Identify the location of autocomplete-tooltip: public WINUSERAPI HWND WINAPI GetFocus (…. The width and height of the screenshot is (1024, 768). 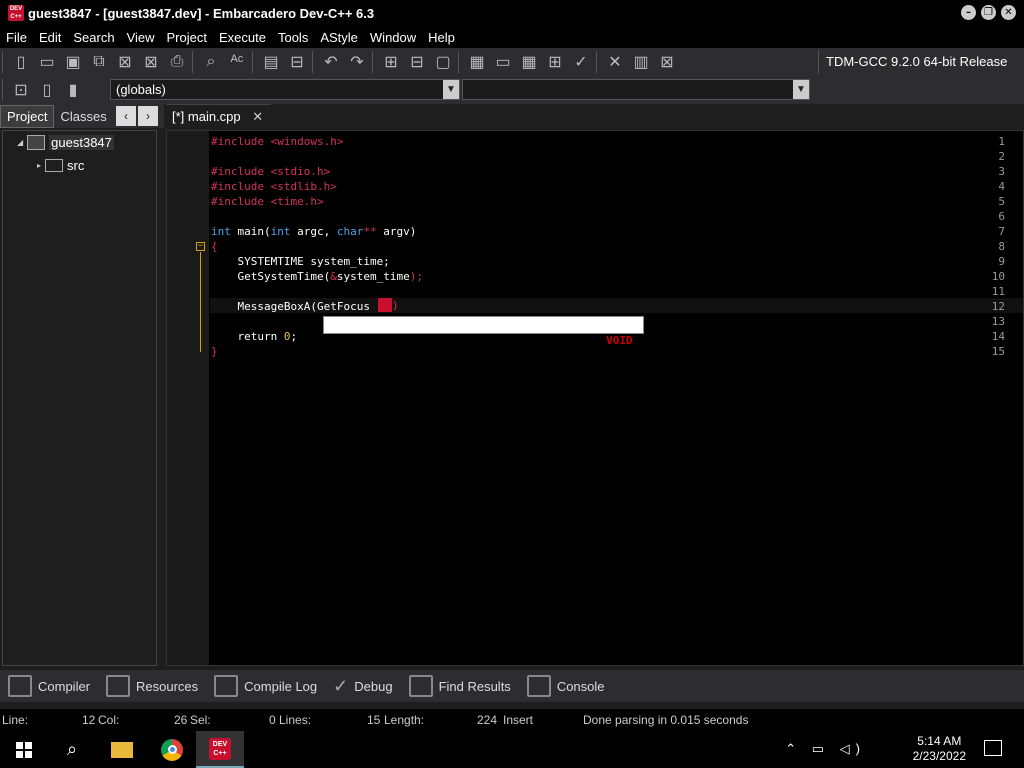
(484, 331).